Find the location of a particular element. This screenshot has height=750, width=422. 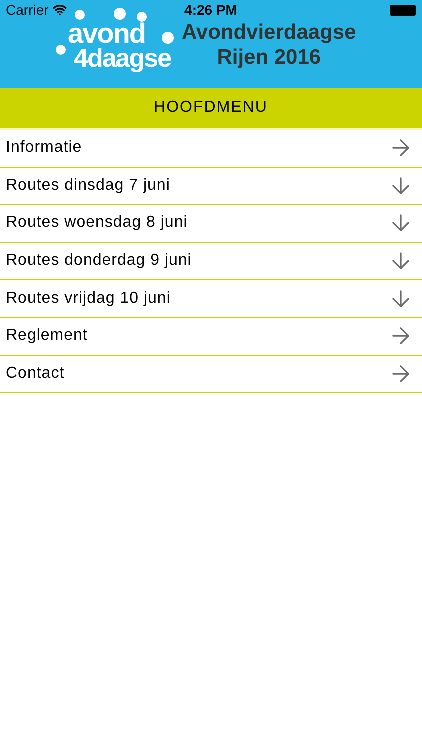

menu-title-bar: HOOFDMENU is located at coordinates (211, 108).